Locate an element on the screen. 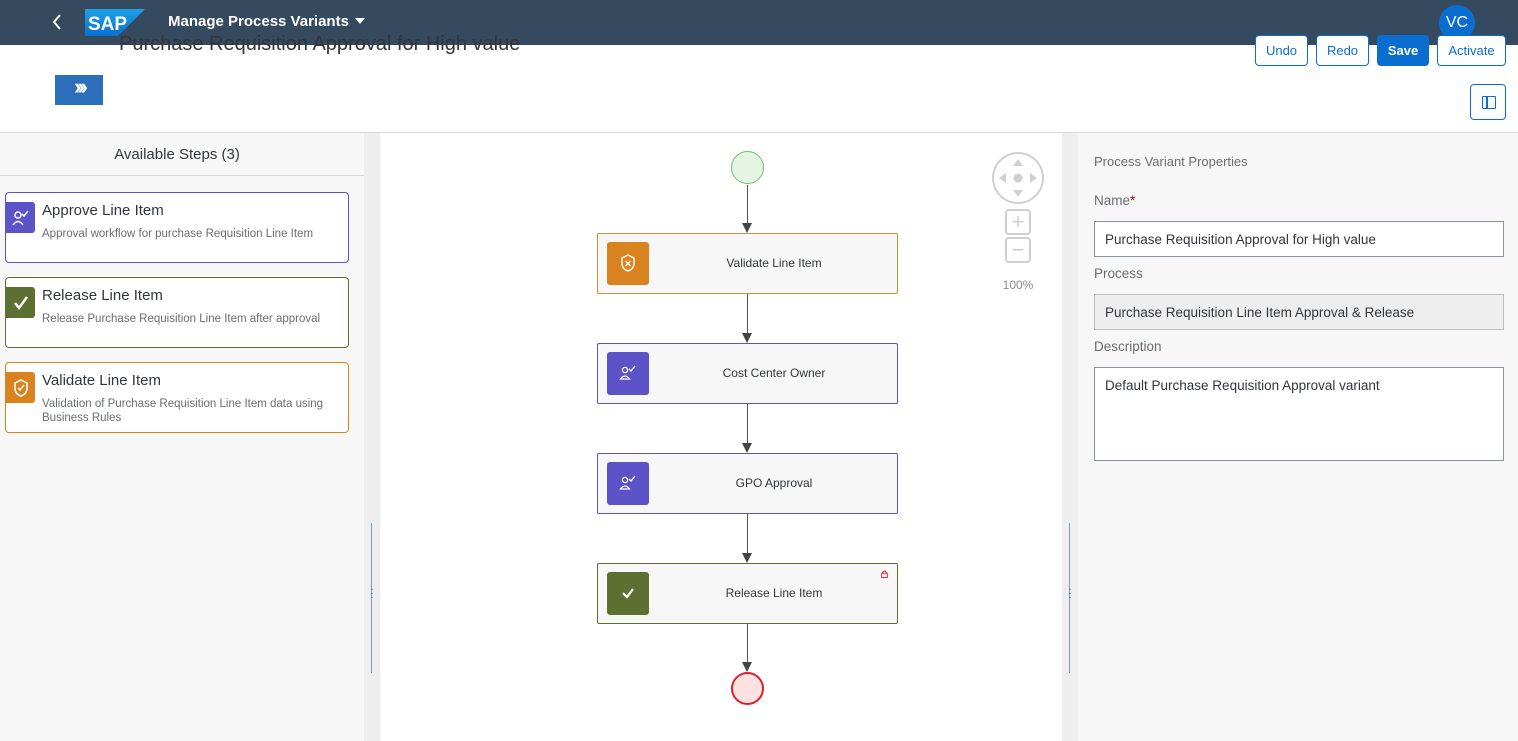 This screenshot has height=741, width=1518. side-panel-icon is located at coordinates (1489, 102).